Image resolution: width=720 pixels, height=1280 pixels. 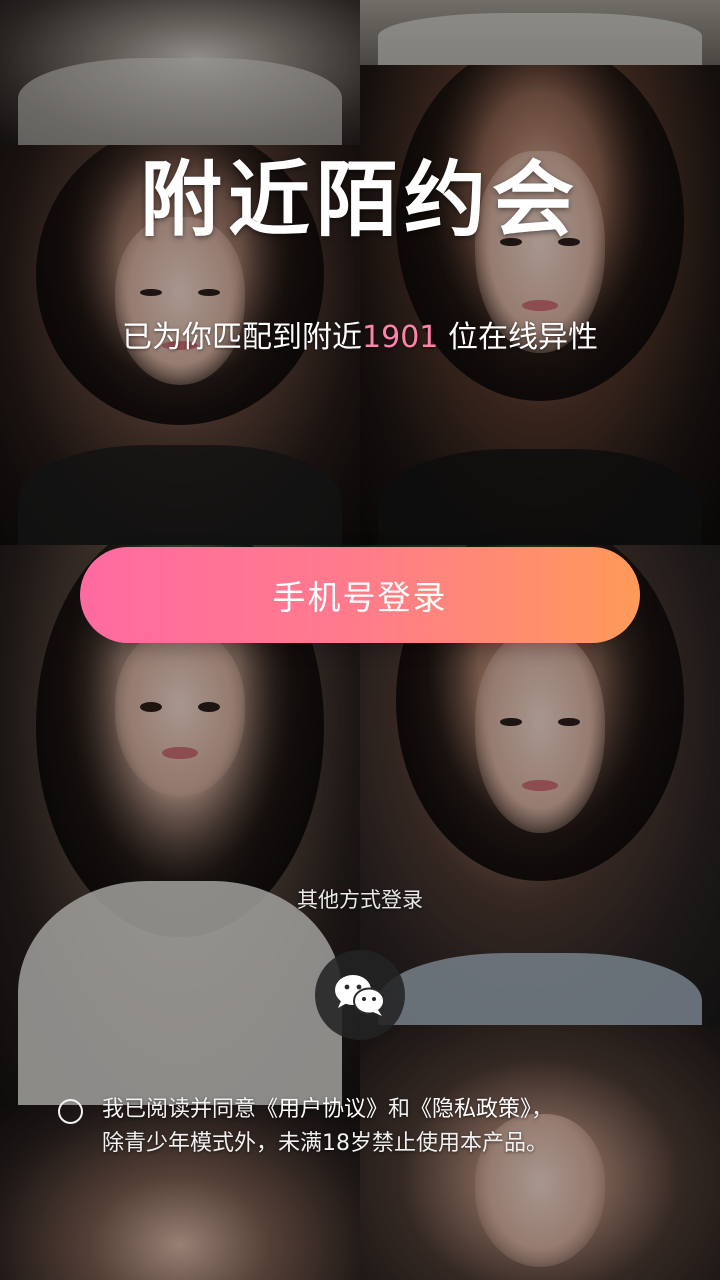 I want to click on wechat-login-button, so click(x=360, y=995).